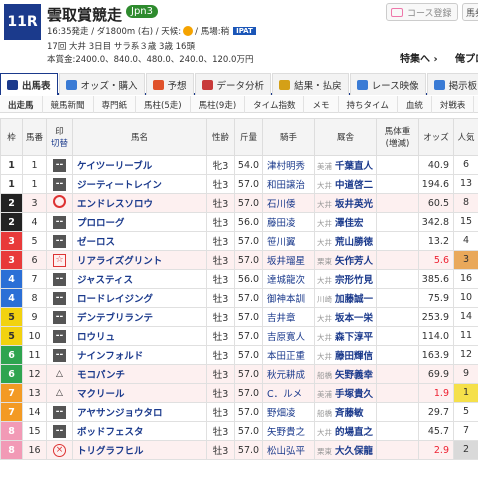 The height and width of the screenshot is (480, 478). What do you see at coordinates (218, 104) in the screenshot?
I see `subtab-4: 馬柱(9走)` at bounding box center [218, 104].